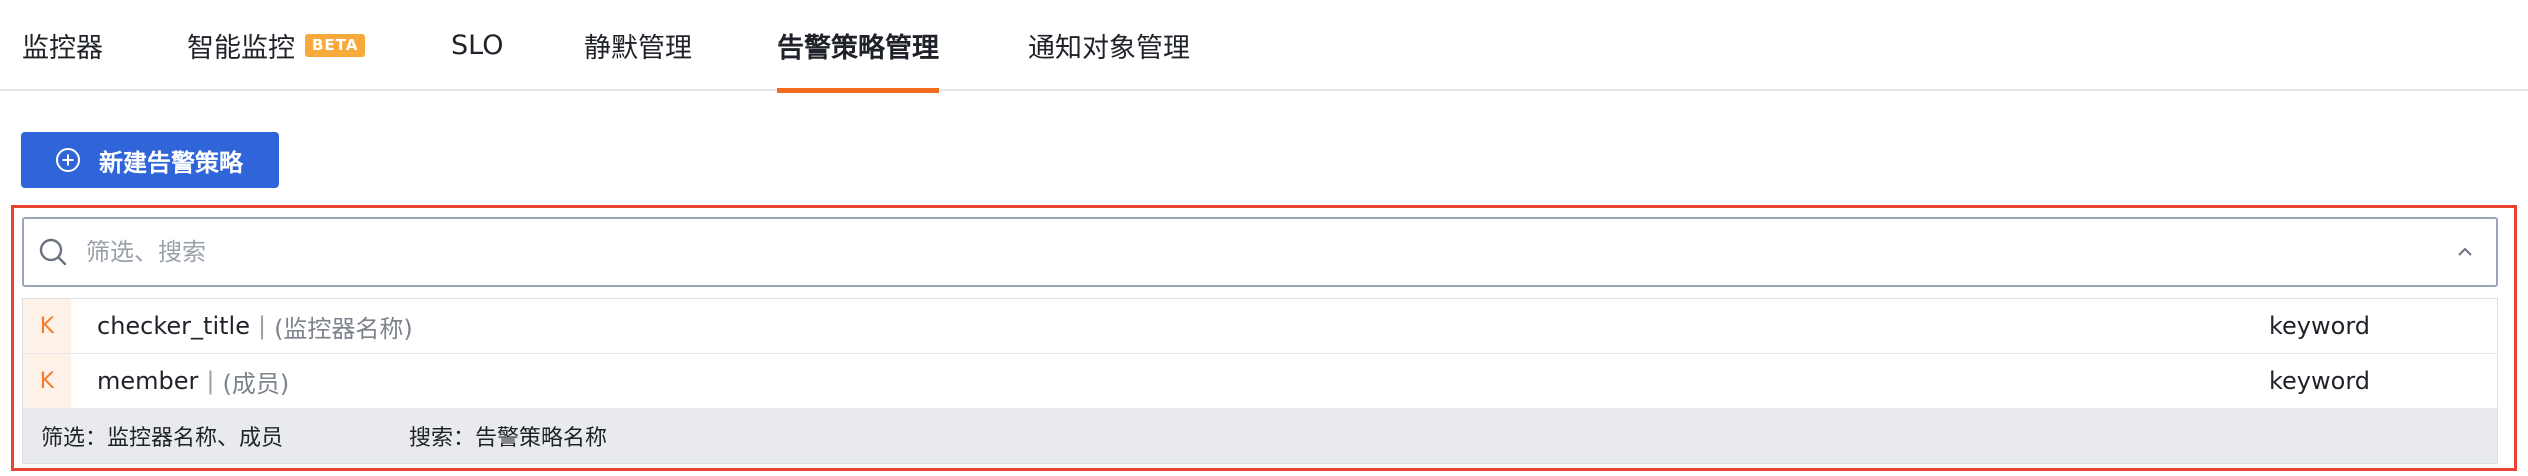 The height and width of the screenshot is (476, 2528). I want to click on suggestion-option-member: K member | (成员) keyword, so click(1260, 381).